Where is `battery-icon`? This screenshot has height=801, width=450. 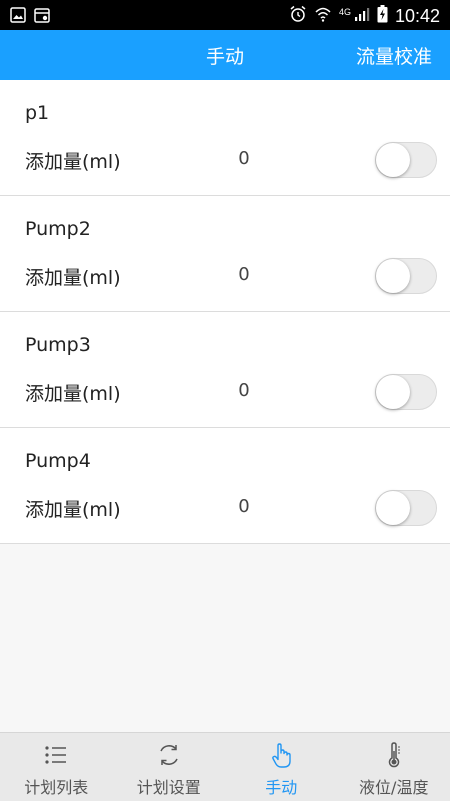 battery-icon is located at coordinates (382, 16).